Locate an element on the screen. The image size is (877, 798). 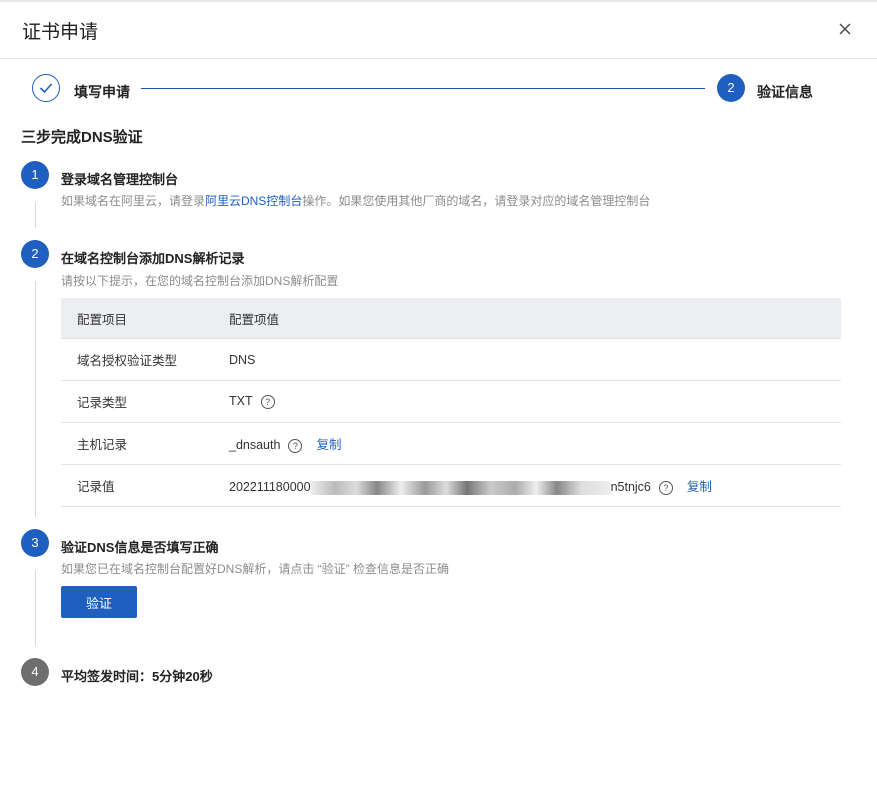
close-icon is located at coordinates (845, 29).